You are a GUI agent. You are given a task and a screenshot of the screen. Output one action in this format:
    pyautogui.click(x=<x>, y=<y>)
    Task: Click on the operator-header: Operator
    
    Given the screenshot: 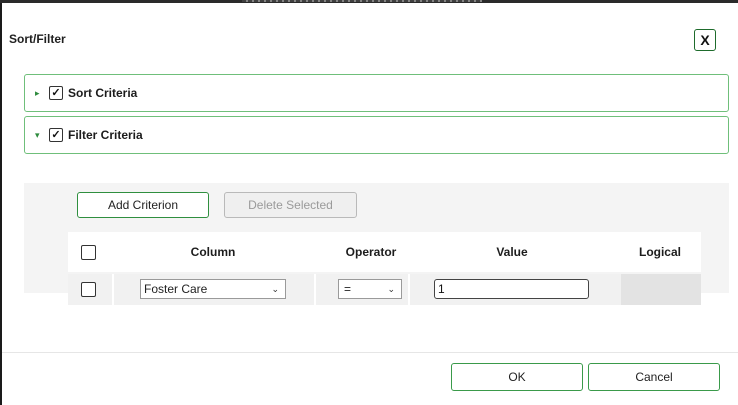 What is the action you would take?
    pyautogui.click(x=371, y=252)
    